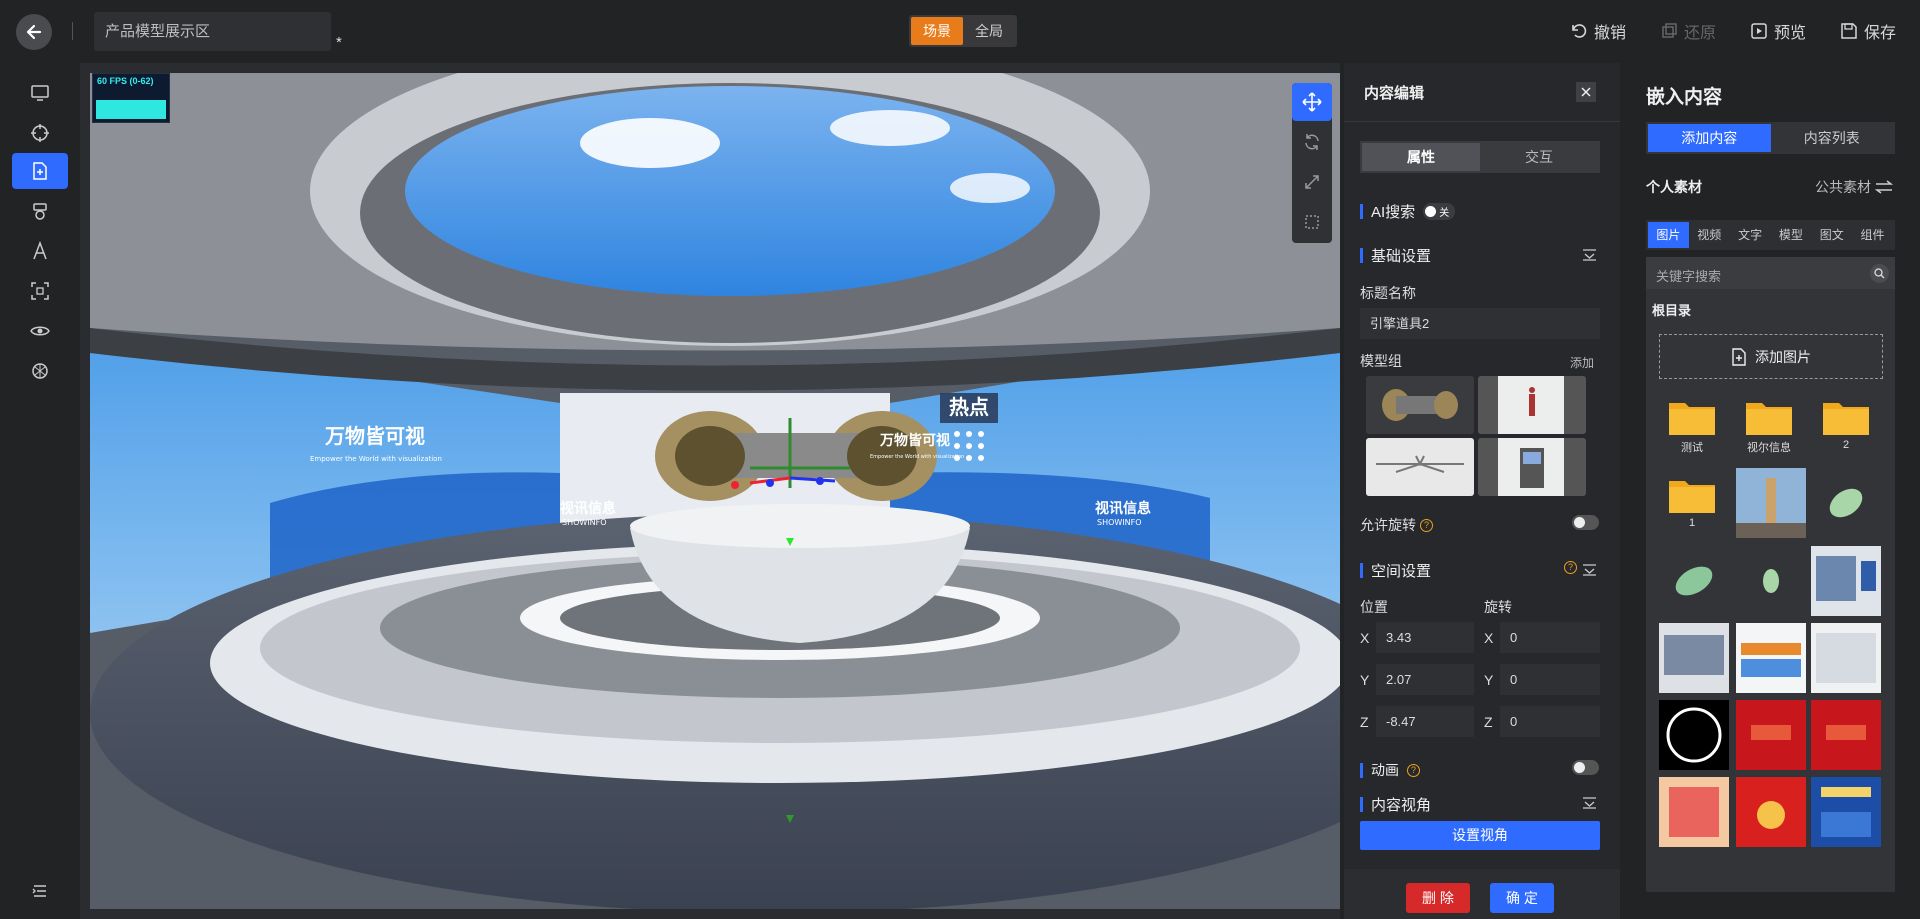  Describe the element at coordinates (1488, 722) in the screenshot. I see `rot-z-label: Z` at that location.